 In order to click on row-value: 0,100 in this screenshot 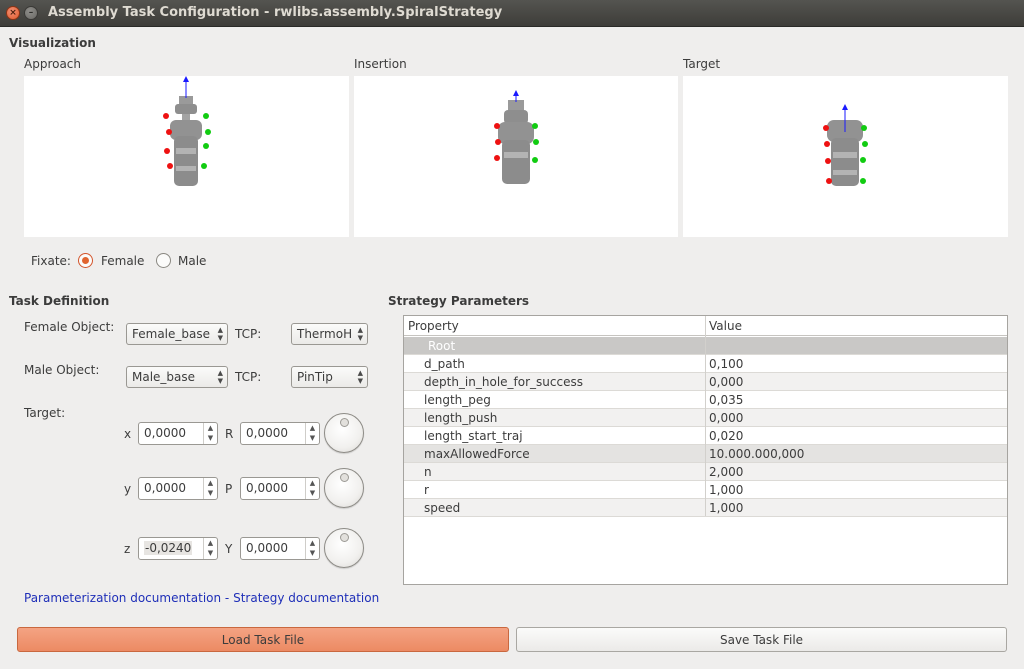, I will do `click(726, 364)`.